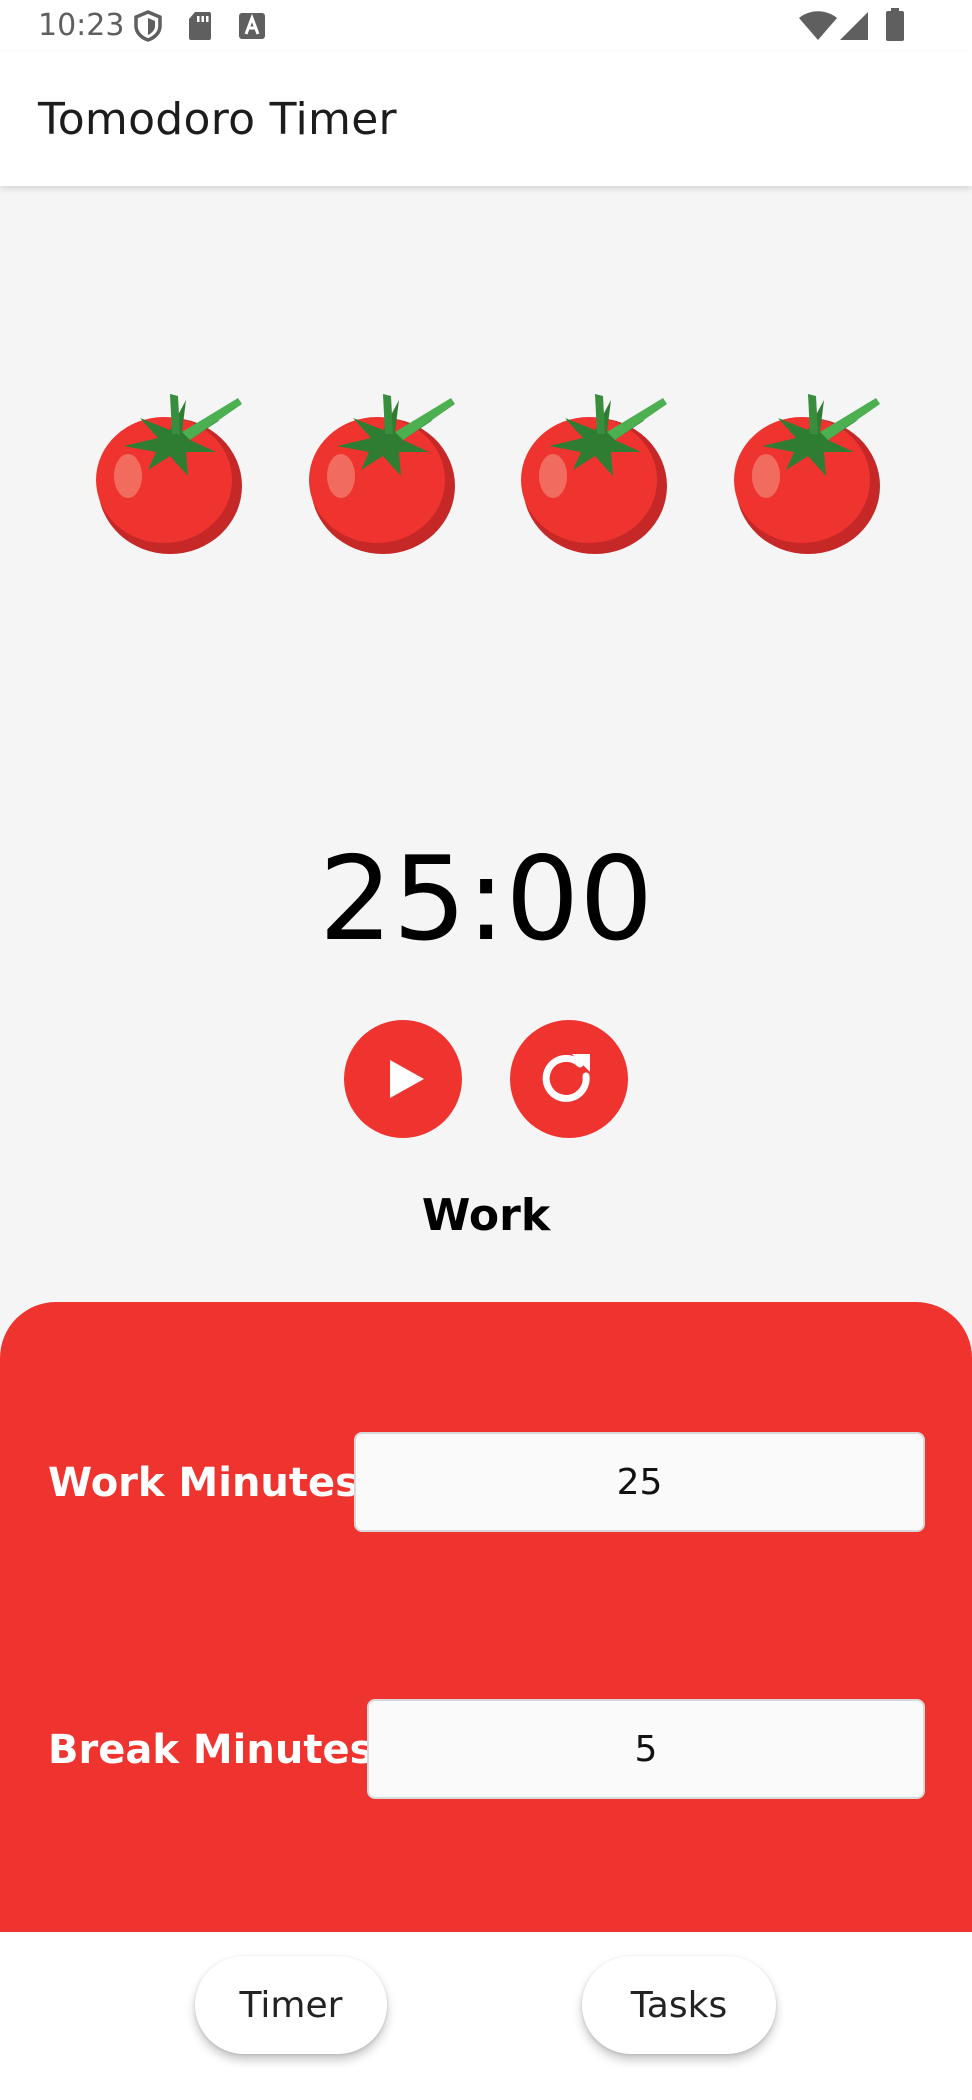 This screenshot has width=972, height=2100. I want to click on nav-timer-button: Timer, so click(291, 2005).